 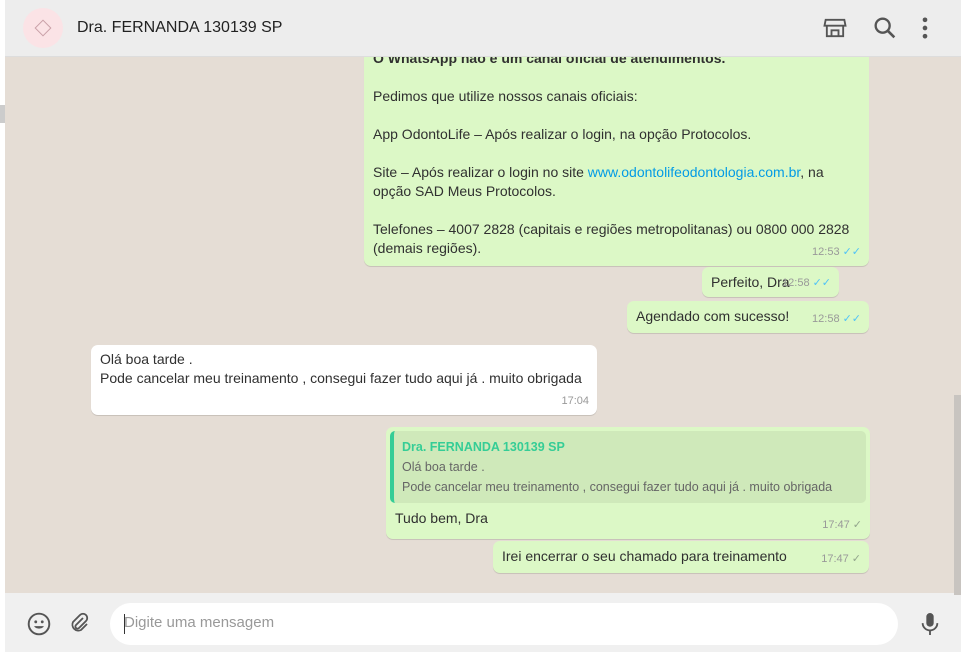 What do you see at coordinates (925, 28) in the screenshot?
I see `menu-icon` at bounding box center [925, 28].